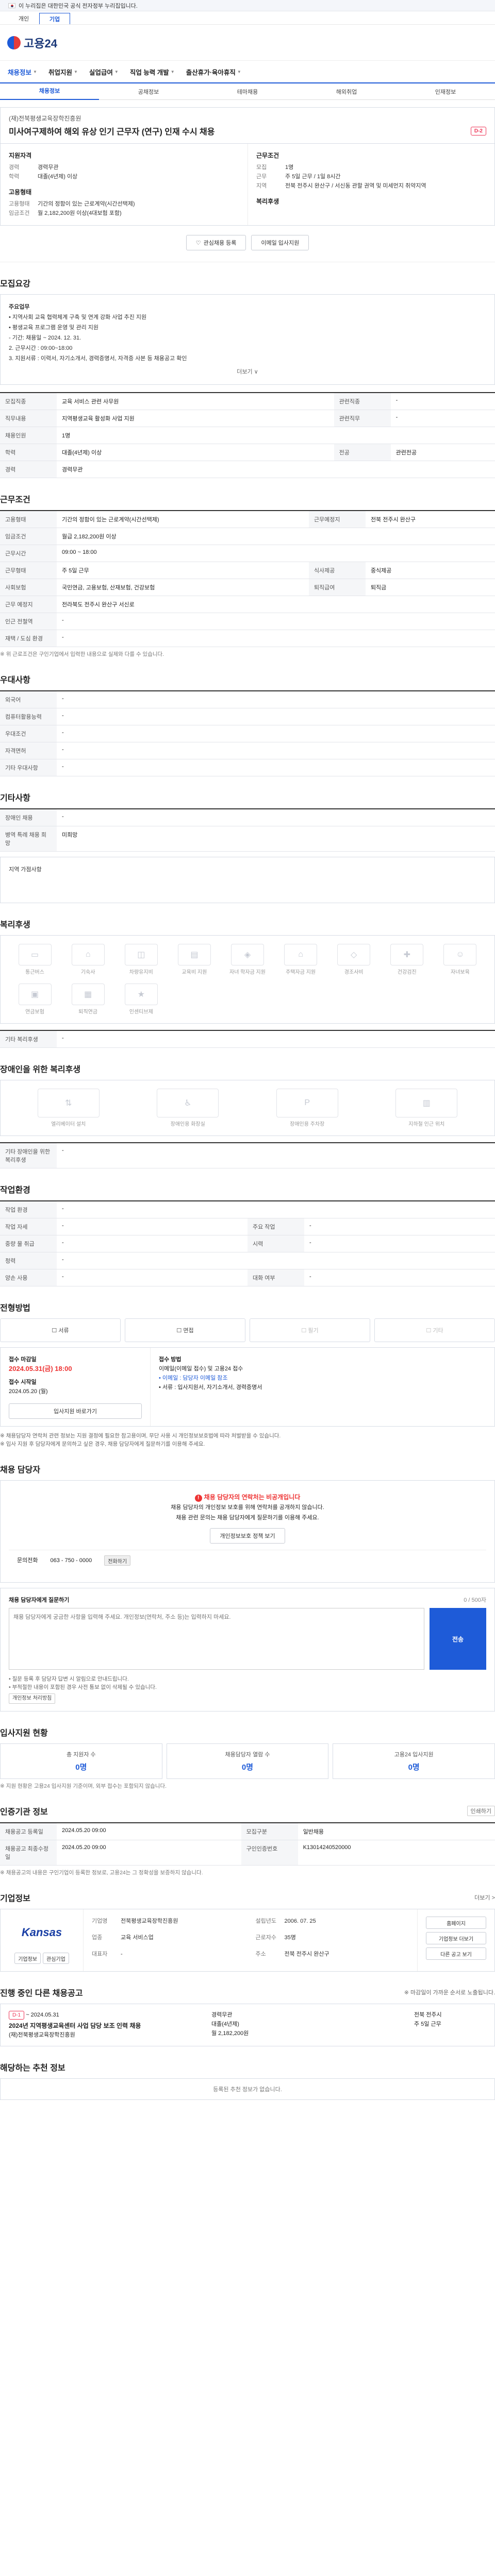  I want to click on subnav-item-overseas: 해외취업, so click(346, 92).